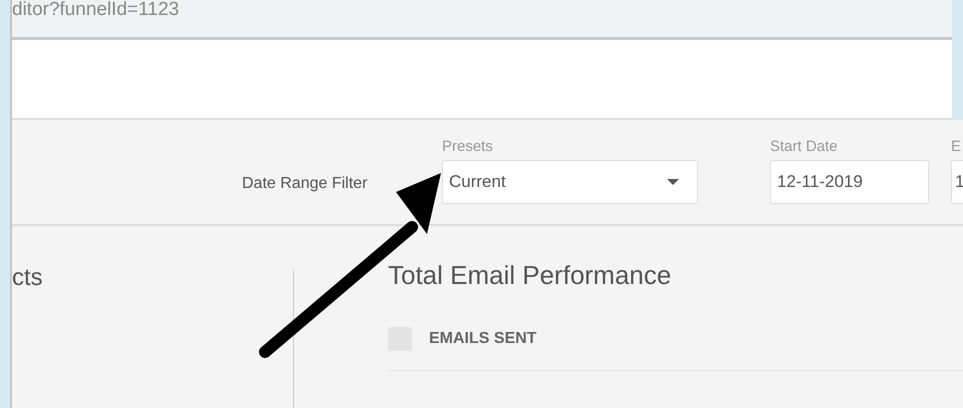  I want to click on start-date-field: 12-11-2019, so click(849, 182).